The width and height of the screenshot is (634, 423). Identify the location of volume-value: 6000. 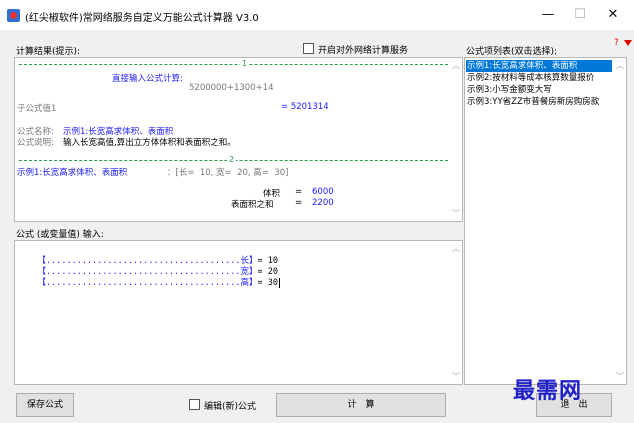
(323, 192).